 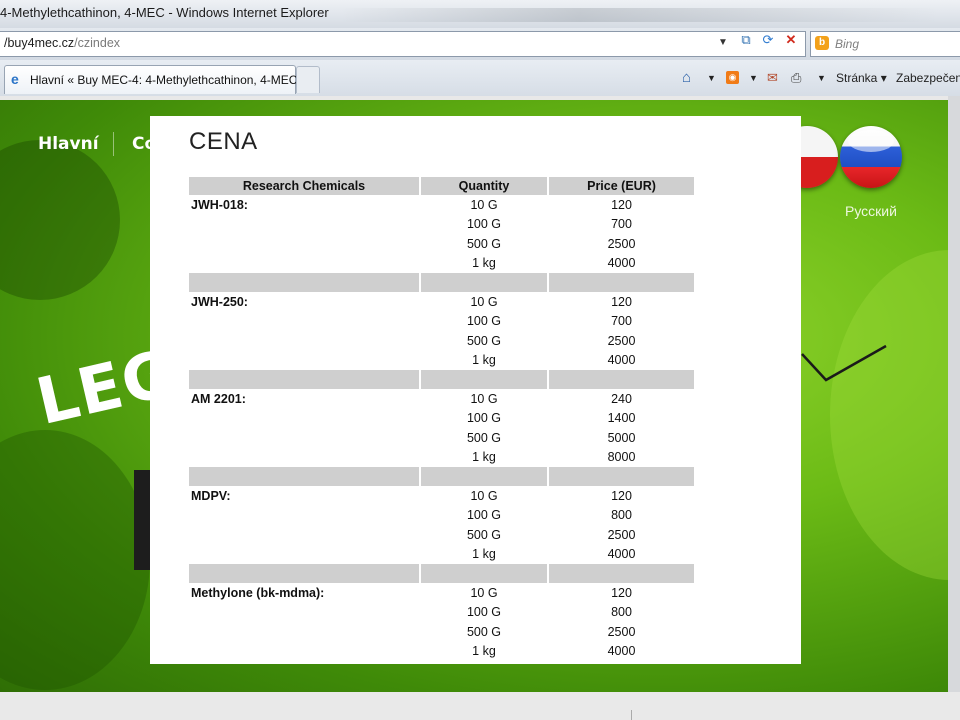 What do you see at coordinates (768, 40) in the screenshot?
I see `refresh-icon: ⟳` at bounding box center [768, 40].